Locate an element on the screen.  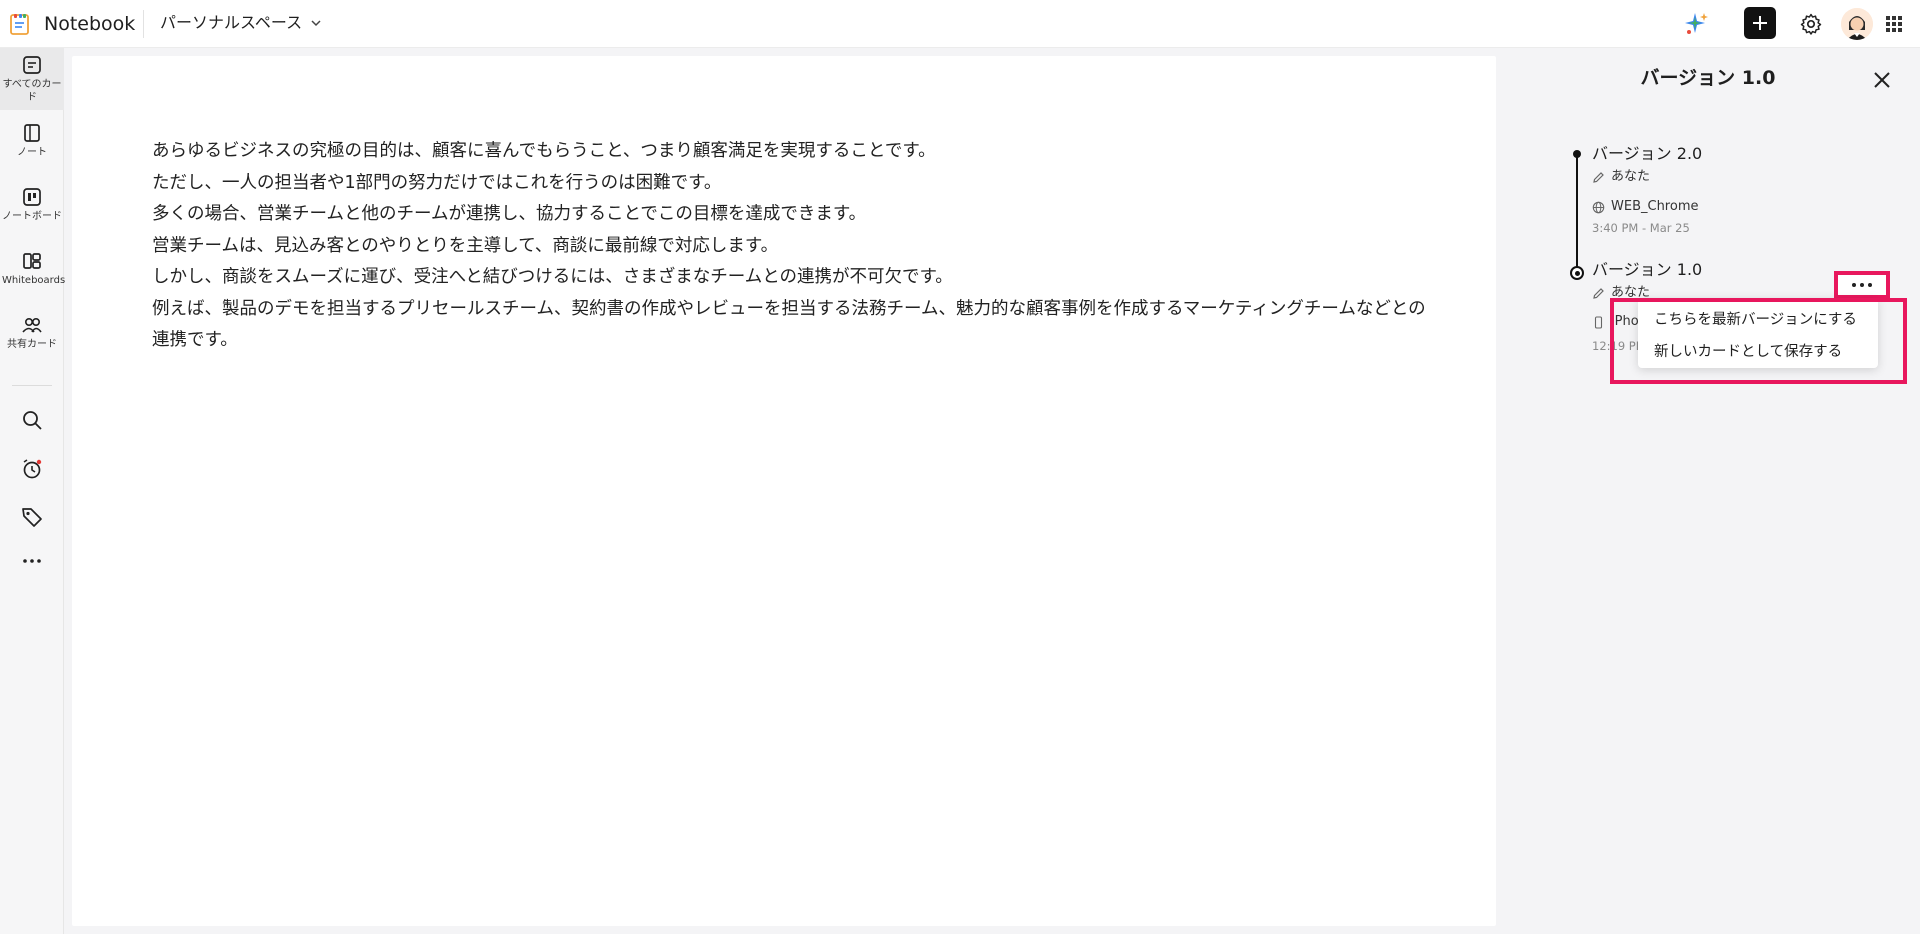
sidebar-item-label: Whiteboards is located at coordinates (34, 280).